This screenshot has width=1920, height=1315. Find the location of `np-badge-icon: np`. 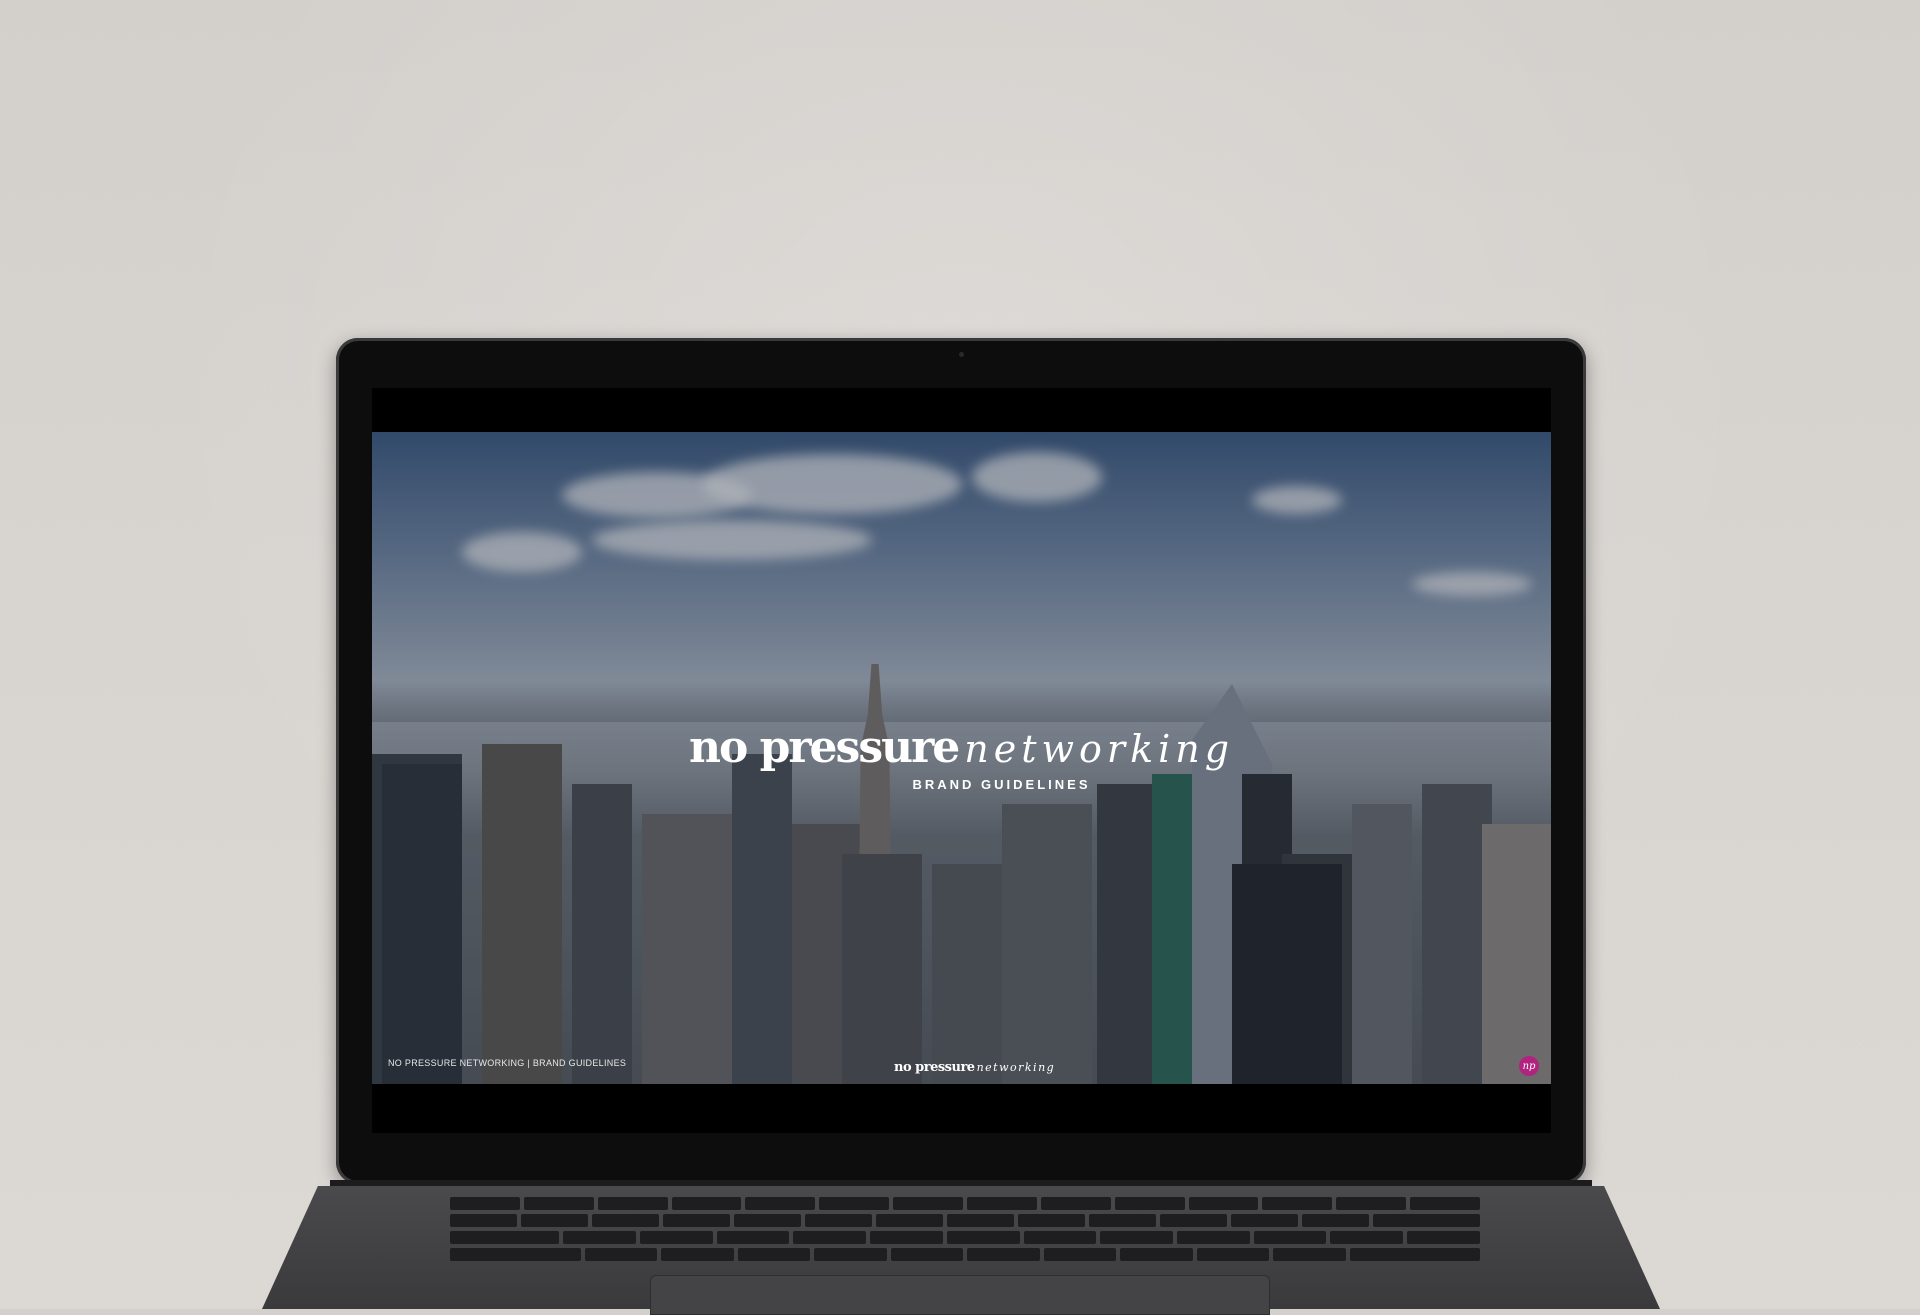

np-badge-icon: np is located at coordinates (1529, 1066).